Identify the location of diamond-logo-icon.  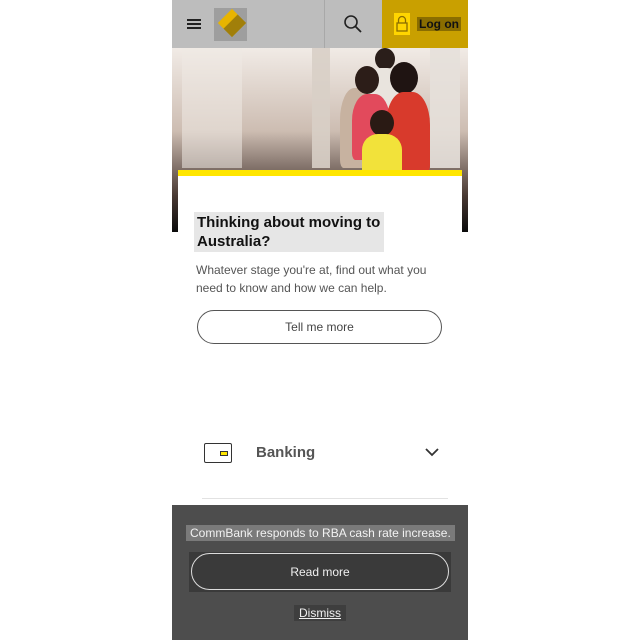
(232, 23).